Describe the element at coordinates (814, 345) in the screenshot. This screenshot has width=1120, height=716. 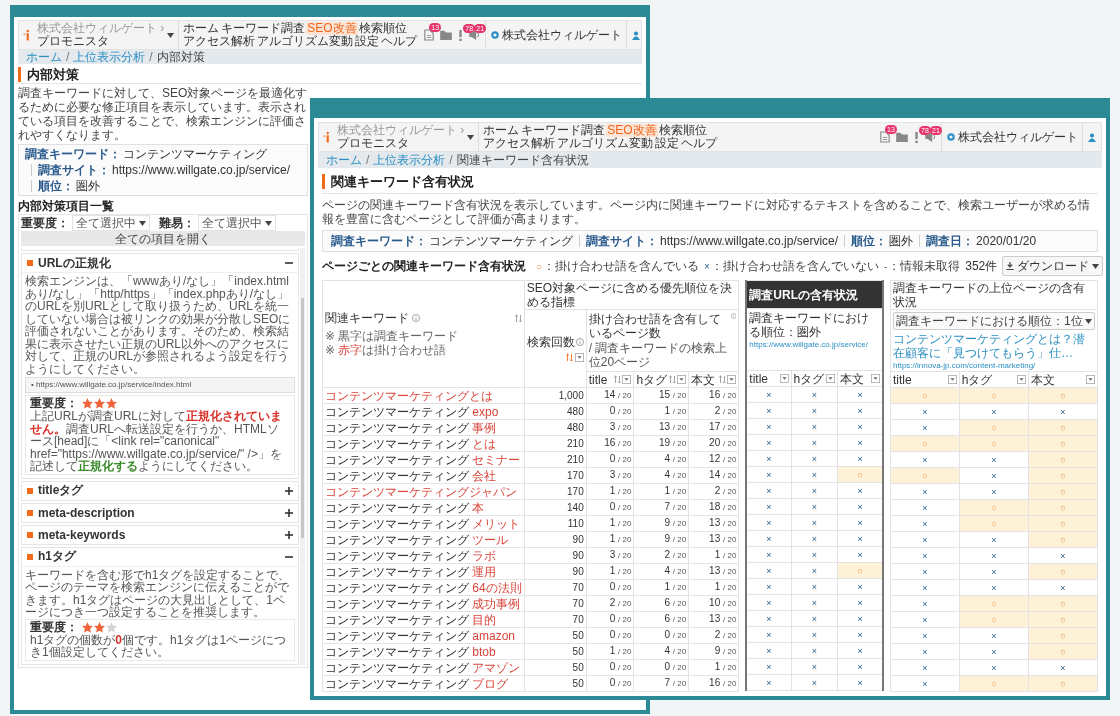
I see `page-url-link: https://www.willgate.co.jp/service/` at that location.